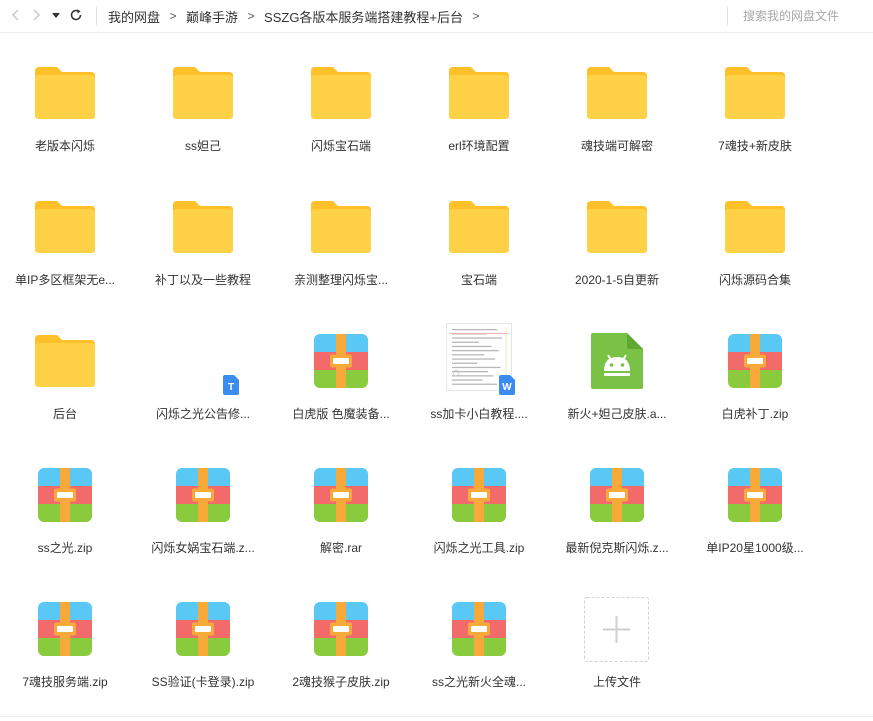  Describe the element at coordinates (805, 16) in the screenshot. I see `search-input` at that location.